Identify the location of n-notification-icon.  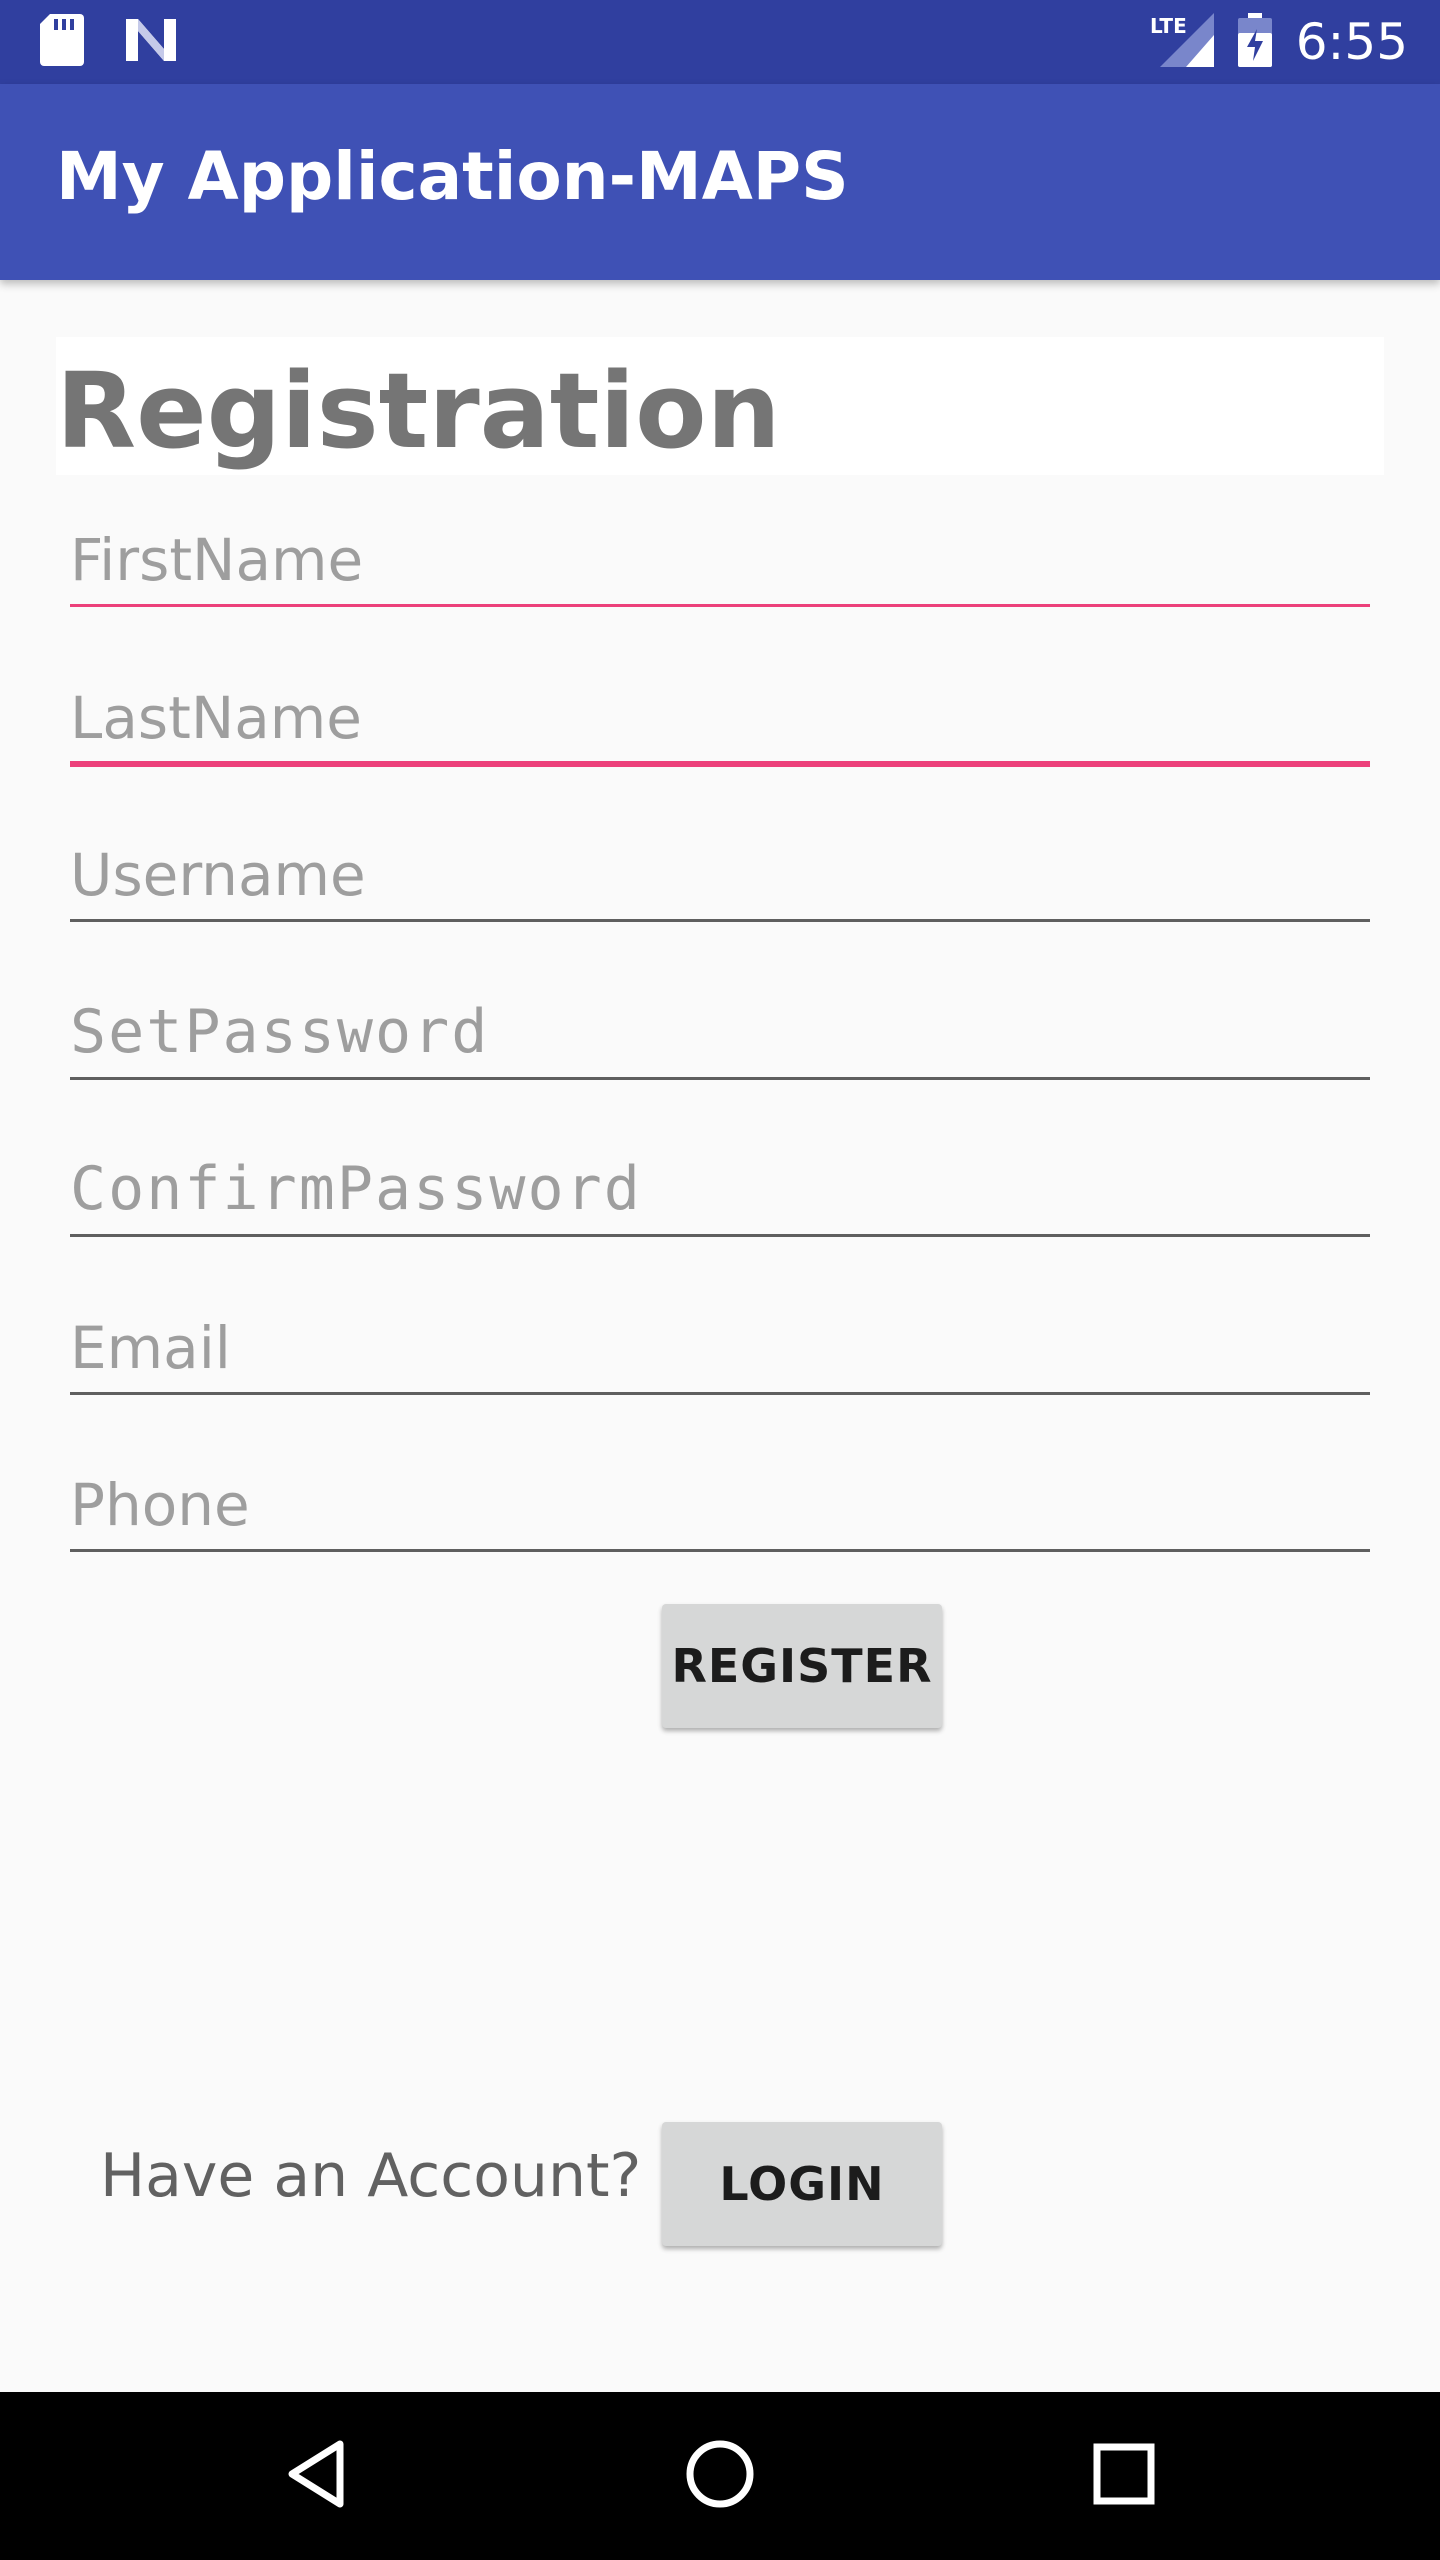
(151, 42).